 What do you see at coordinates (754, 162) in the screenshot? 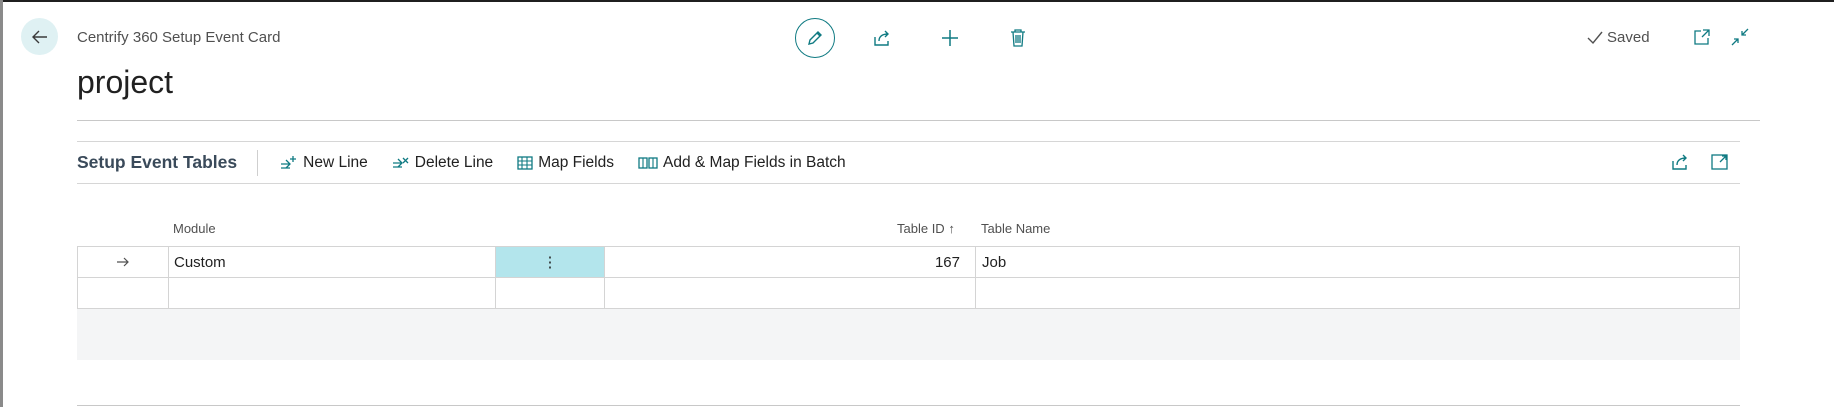
I see `add-map-fields-batch-label: Add & Map Fields in Batch` at bounding box center [754, 162].